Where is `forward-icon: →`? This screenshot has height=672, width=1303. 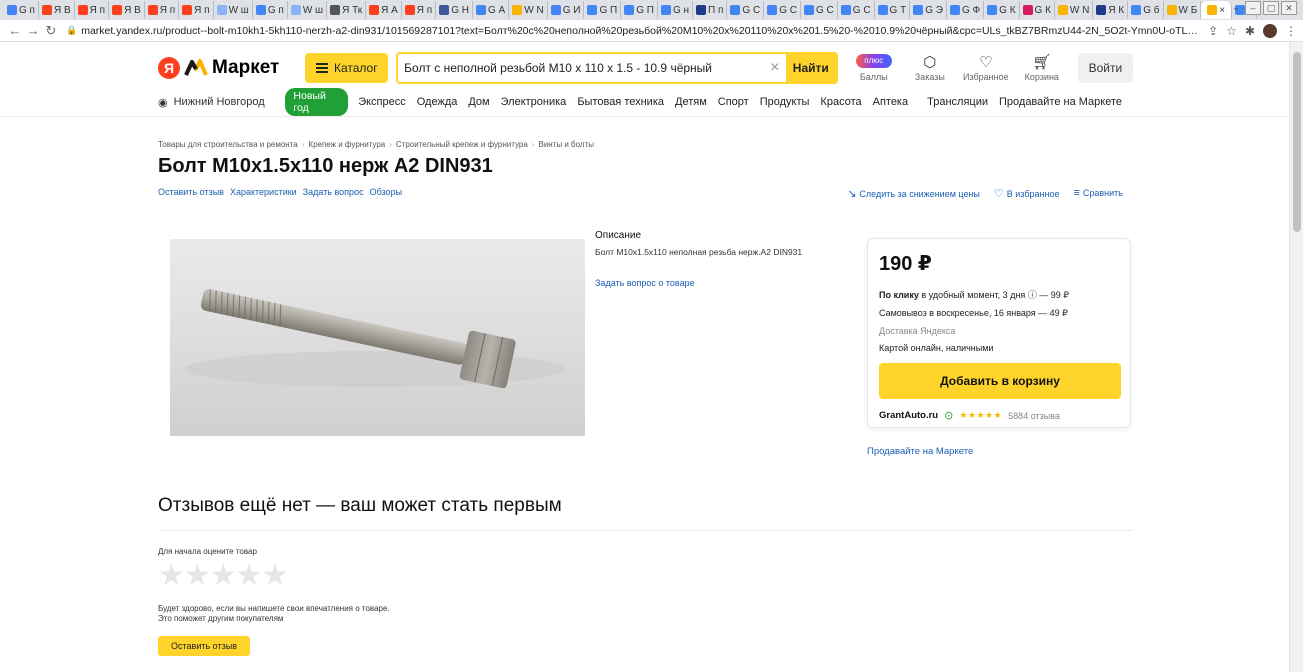
forward-icon: → is located at coordinates (33, 30).